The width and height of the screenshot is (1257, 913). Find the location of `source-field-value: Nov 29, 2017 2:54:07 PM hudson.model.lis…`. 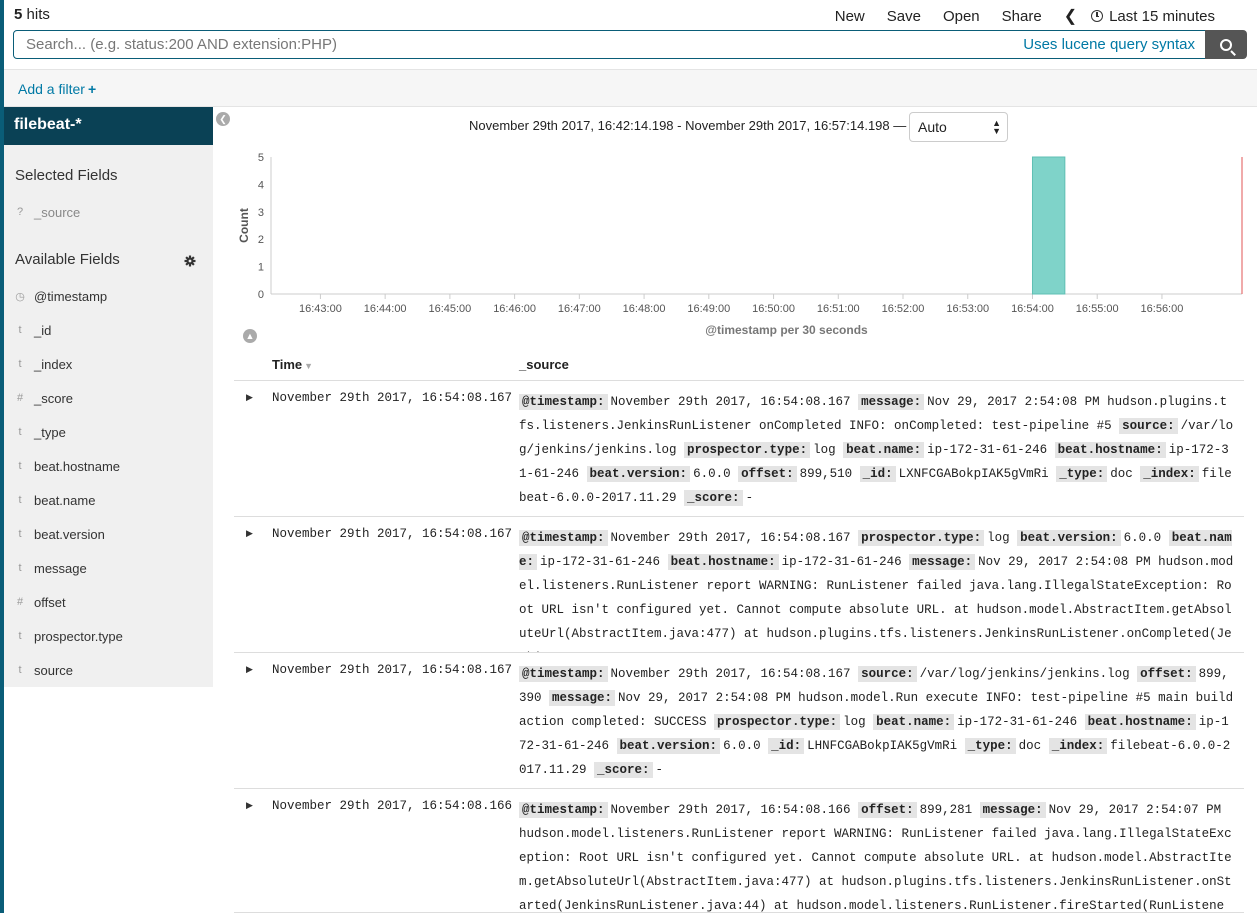

source-field-value: Nov 29, 2017 2:54:07 PM hudson.model.lis… is located at coordinates (875, 858).